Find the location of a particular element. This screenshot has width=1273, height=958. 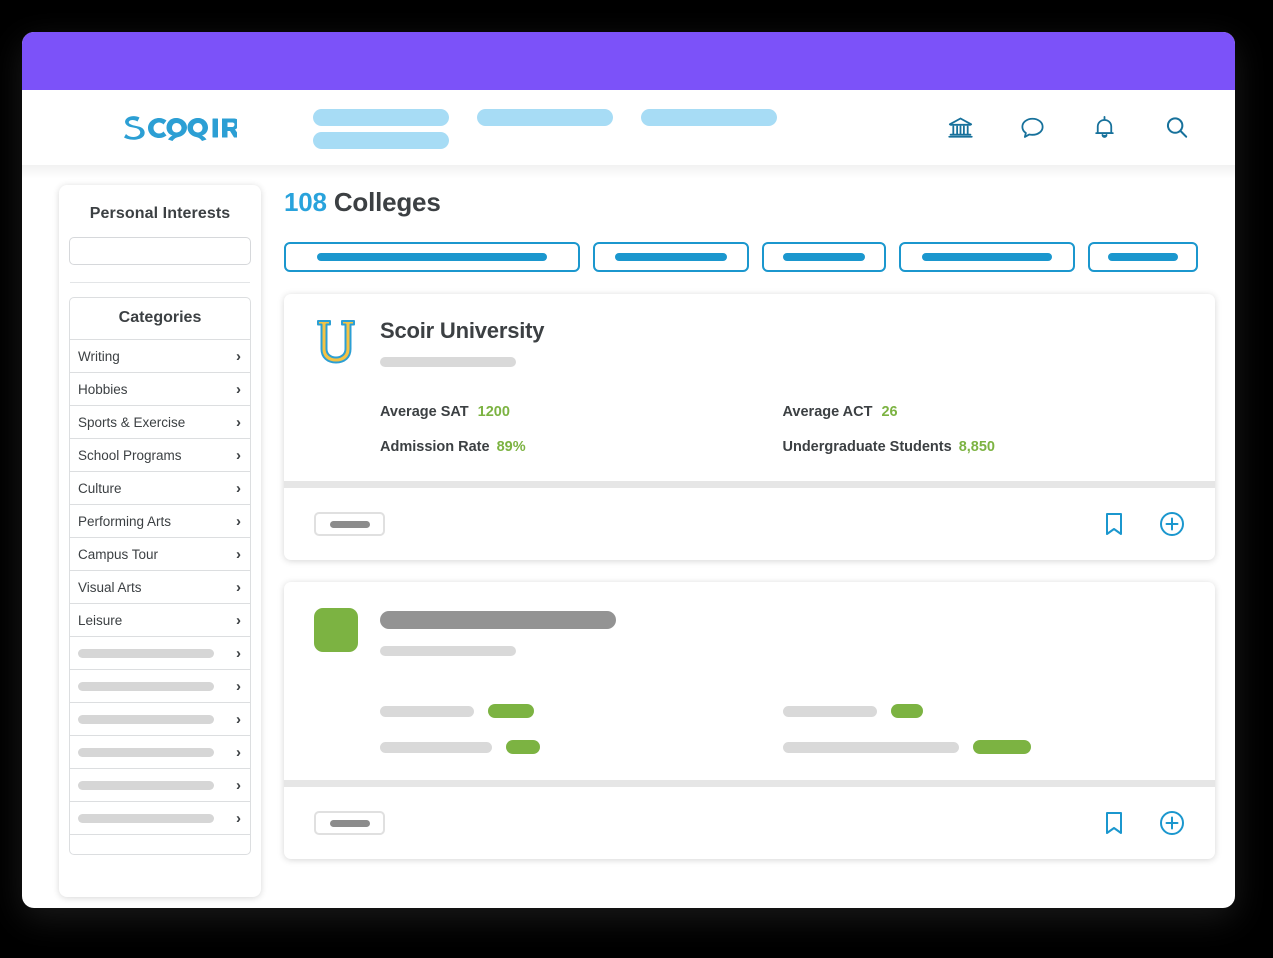

main-nav is located at coordinates (545, 128).